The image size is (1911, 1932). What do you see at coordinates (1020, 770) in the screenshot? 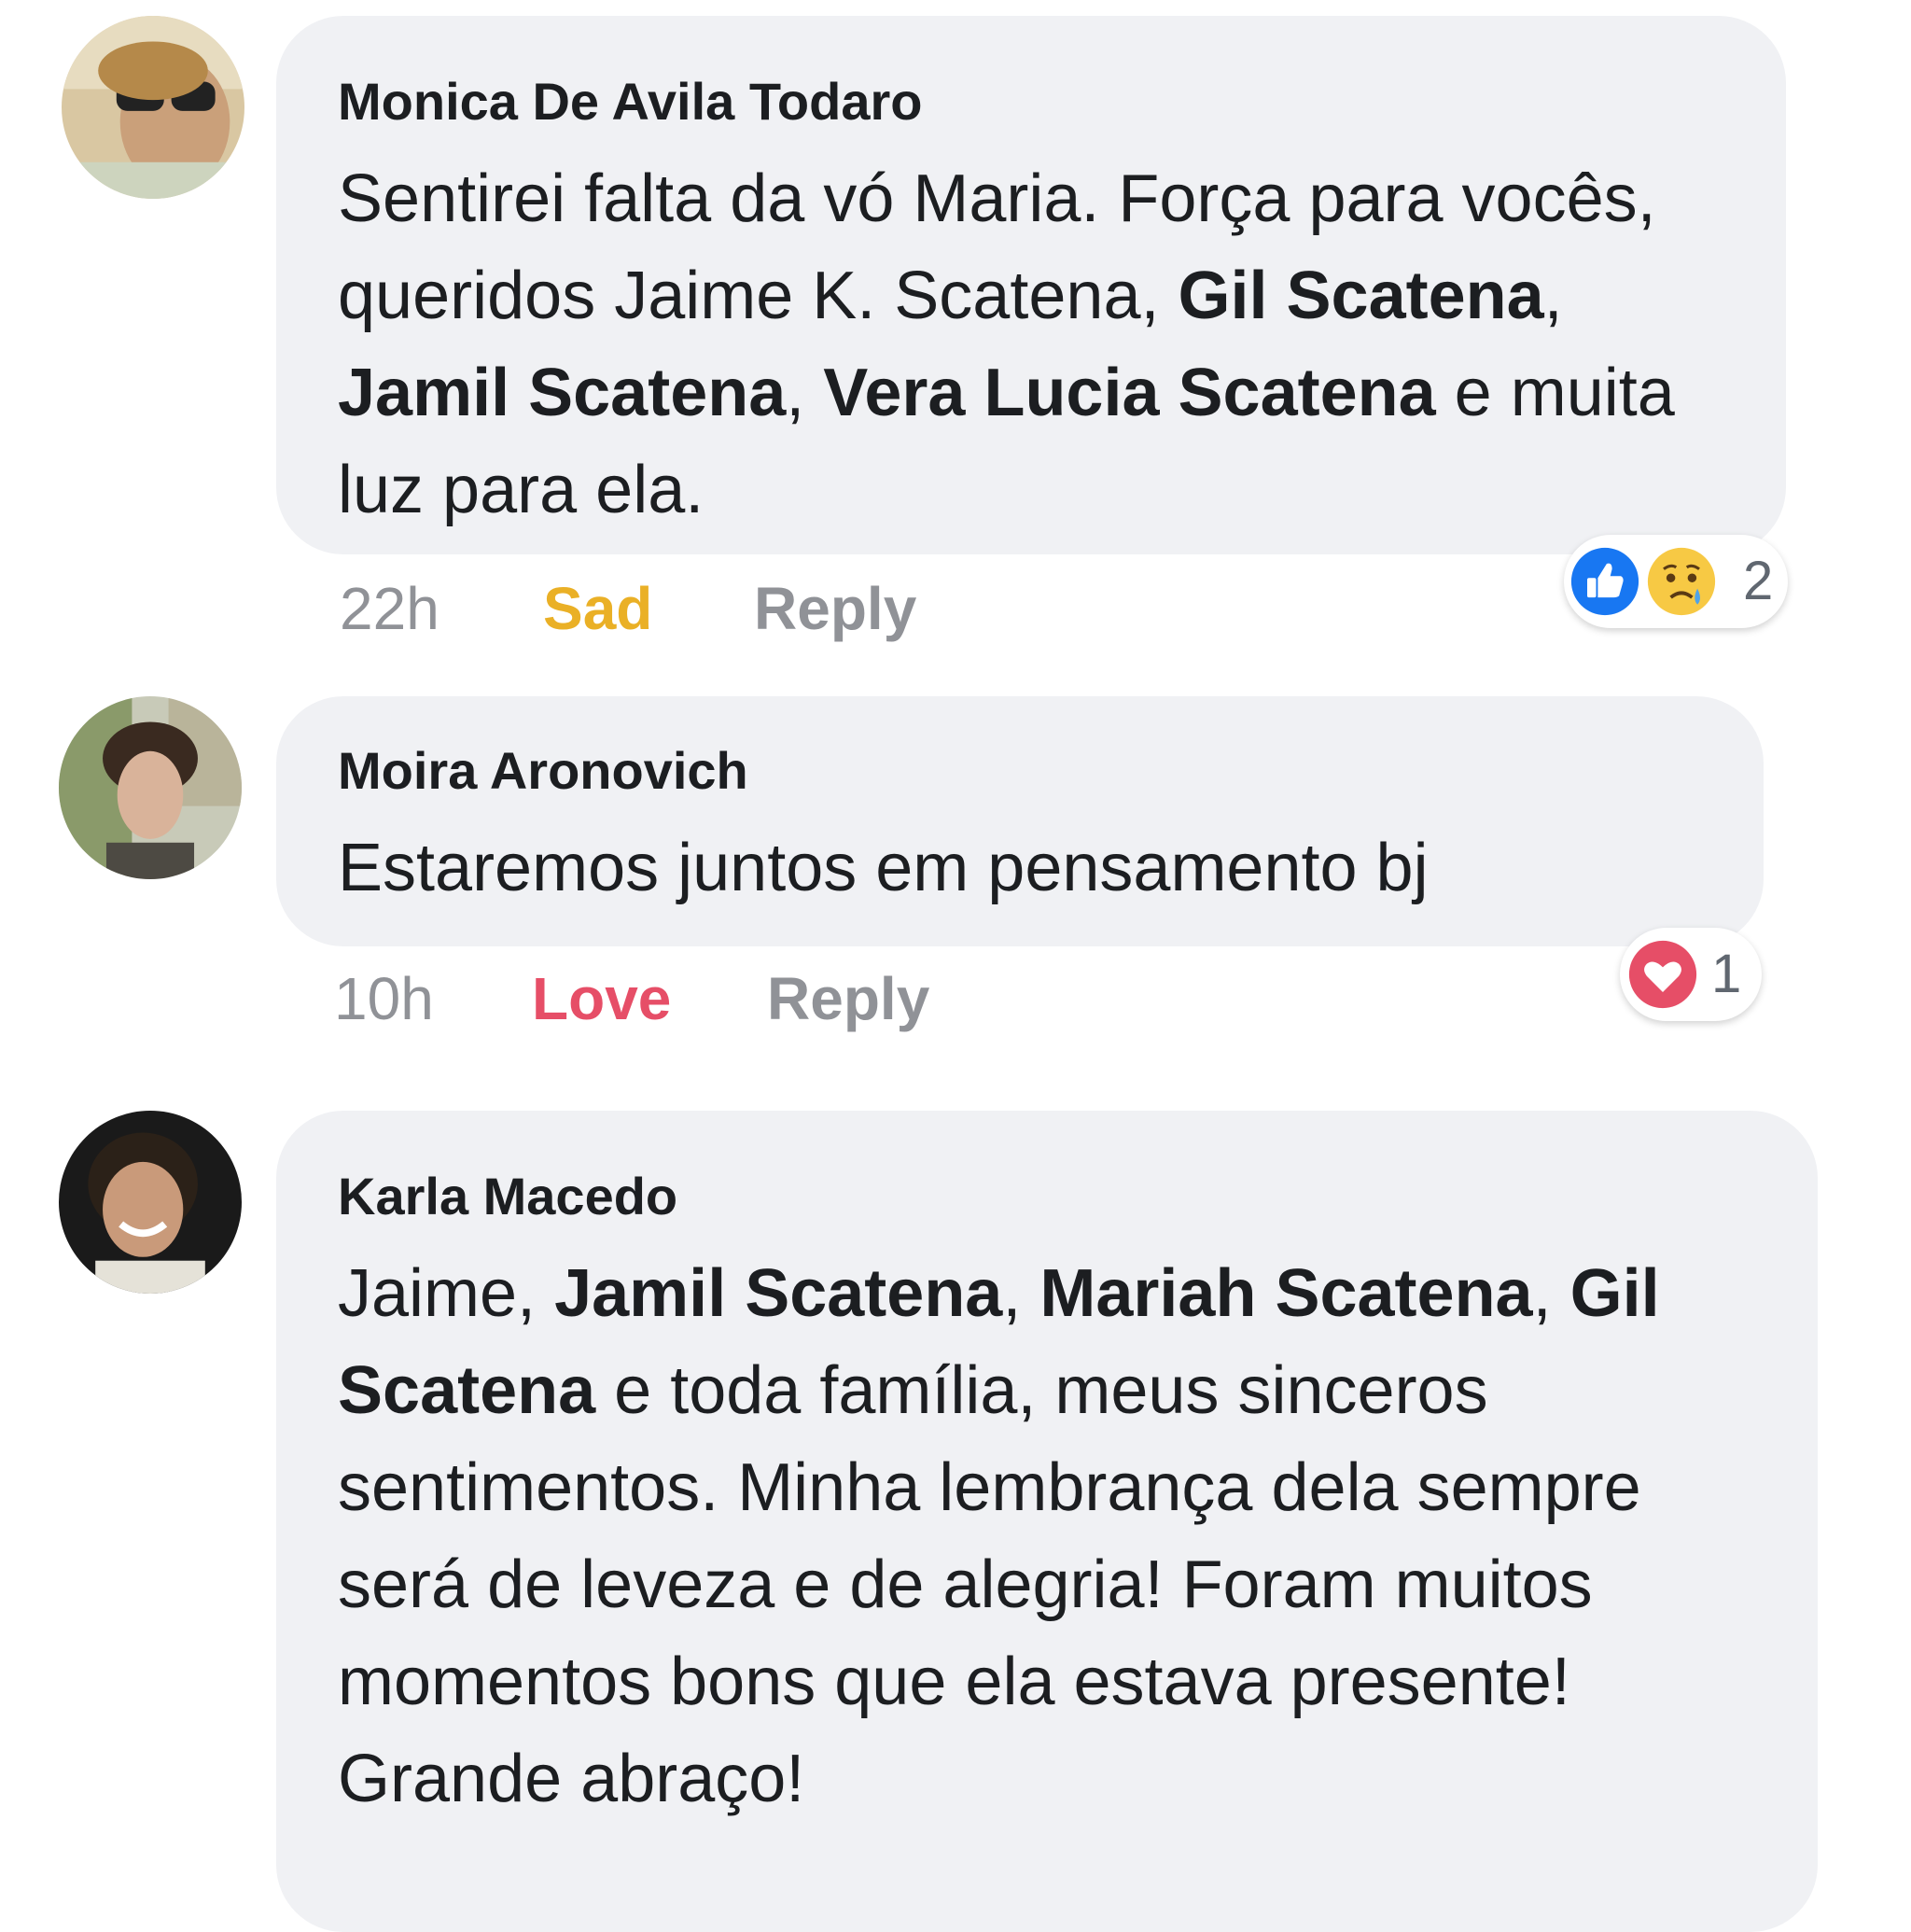
I see `comment-author: Moira Aronovich` at bounding box center [1020, 770].